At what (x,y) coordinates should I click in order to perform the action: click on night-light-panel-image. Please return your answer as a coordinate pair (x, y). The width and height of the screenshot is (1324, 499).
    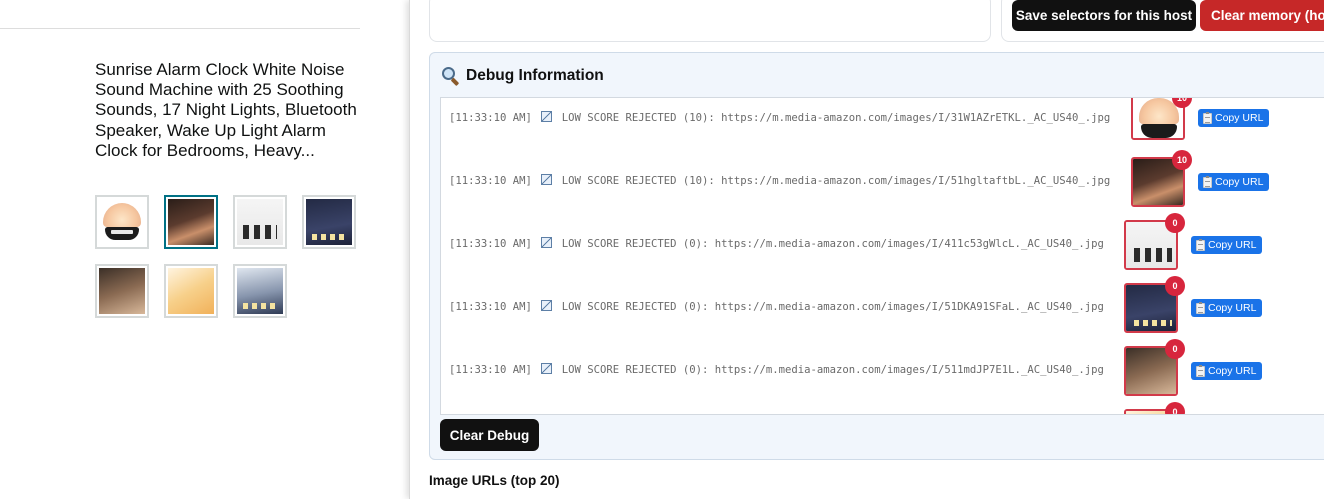
    Looking at the image, I should click on (260, 222).